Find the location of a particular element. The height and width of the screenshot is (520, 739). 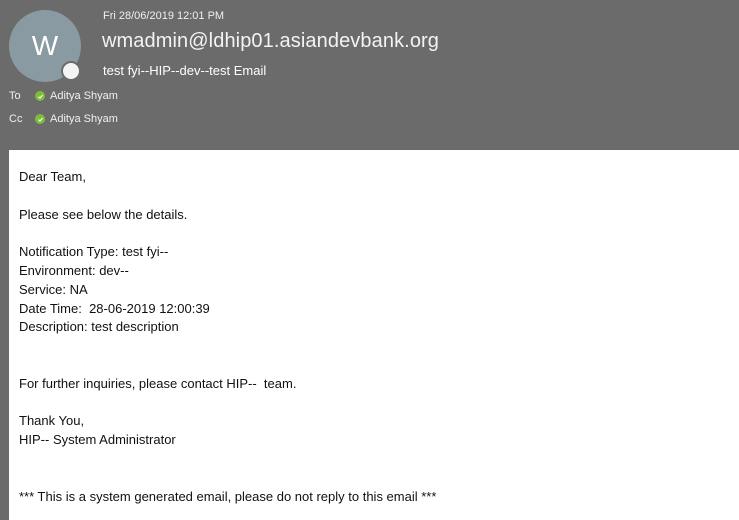

body-service: Service: NA is located at coordinates (53, 289).